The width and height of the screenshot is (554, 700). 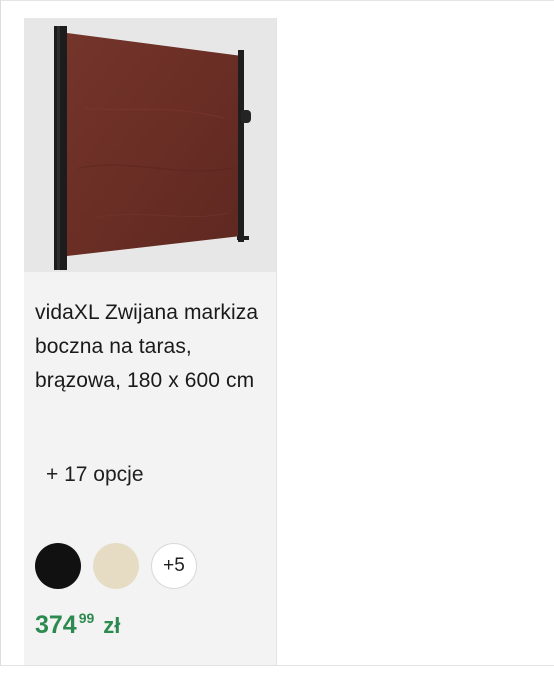 What do you see at coordinates (86, 618) in the screenshot?
I see `price-decimal: 99` at bounding box center [86, 618].